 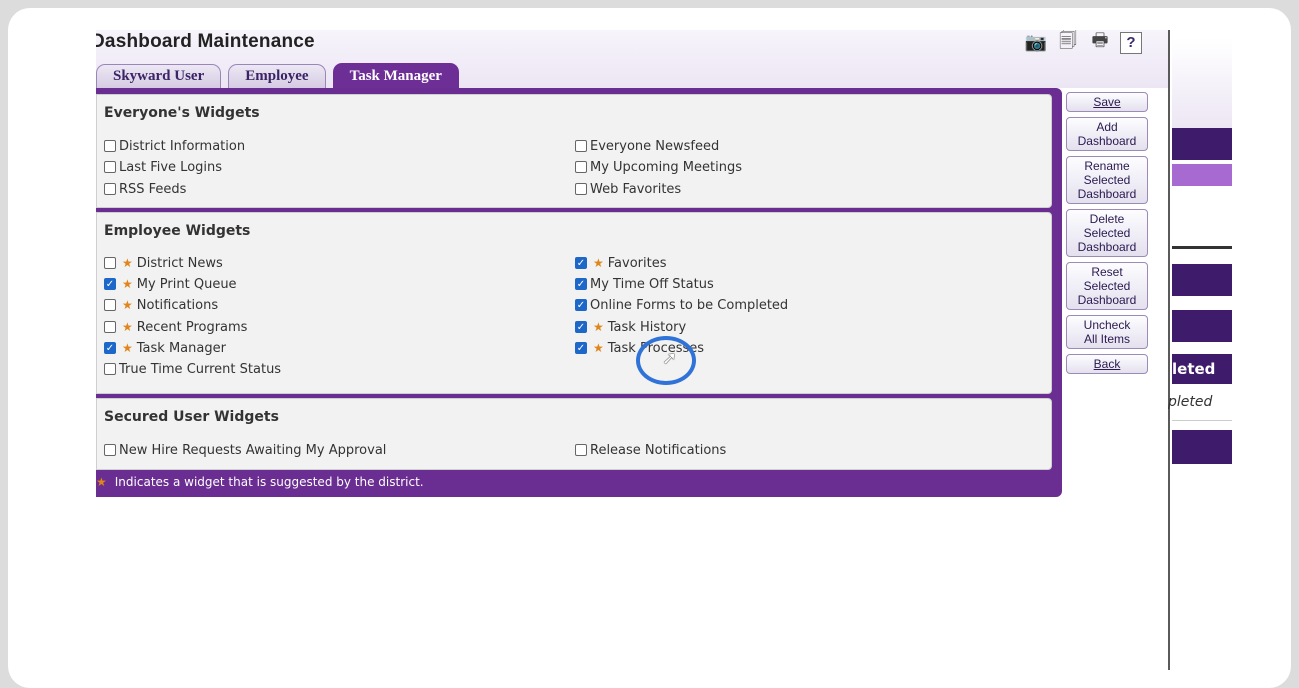 What do you see at coordinates (1068, 42) in the screenshot?
I see `export-icon: 🗐` at bounding box center [1068, 42].